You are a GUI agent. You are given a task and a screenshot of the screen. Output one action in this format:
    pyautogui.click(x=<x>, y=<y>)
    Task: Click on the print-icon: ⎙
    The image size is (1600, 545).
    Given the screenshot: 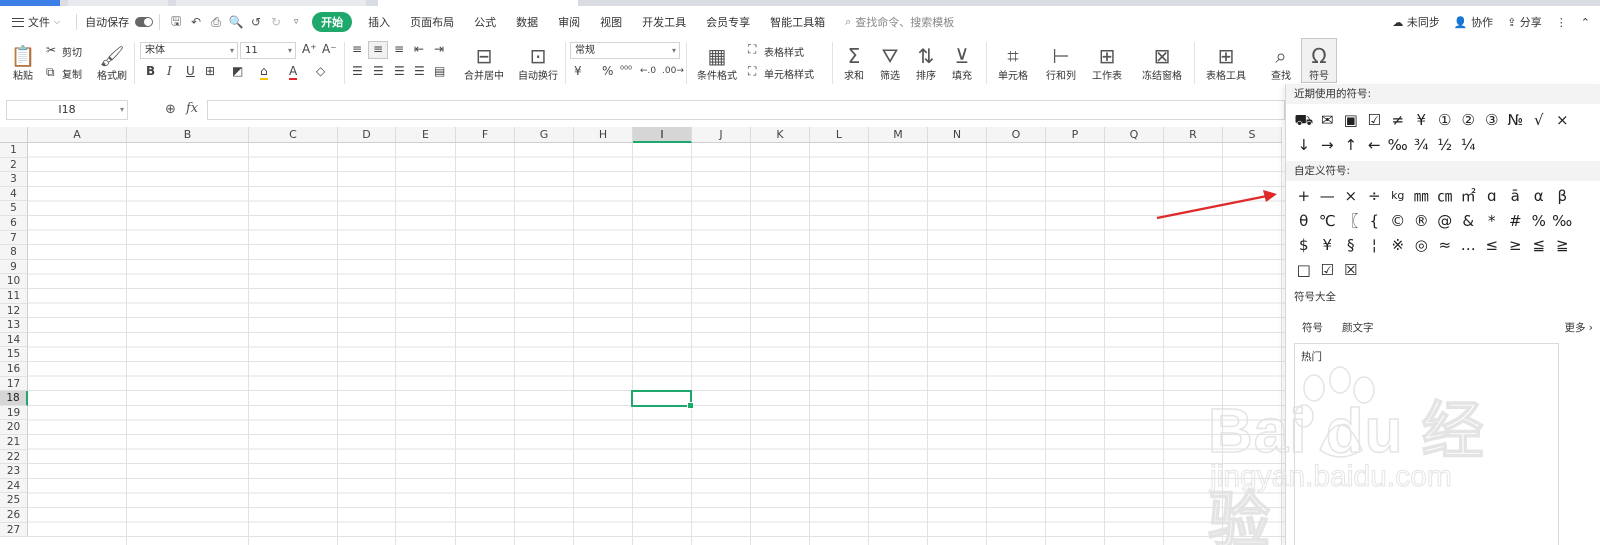 What is the action you would take?
    pyautogui.click(x=216, y=22)
    